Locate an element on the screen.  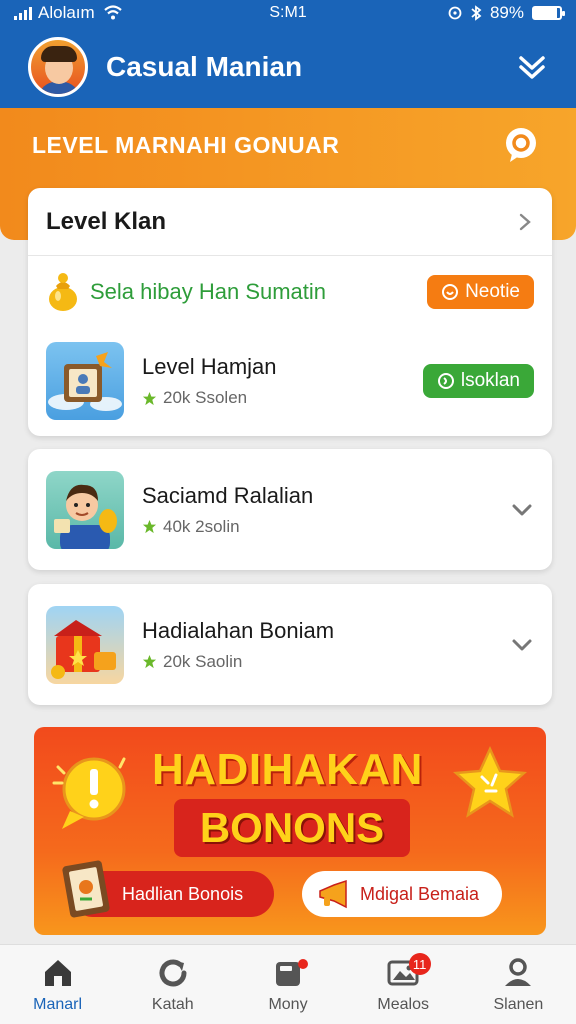
tab-mony: Mony is located at coordinates (287, 984).